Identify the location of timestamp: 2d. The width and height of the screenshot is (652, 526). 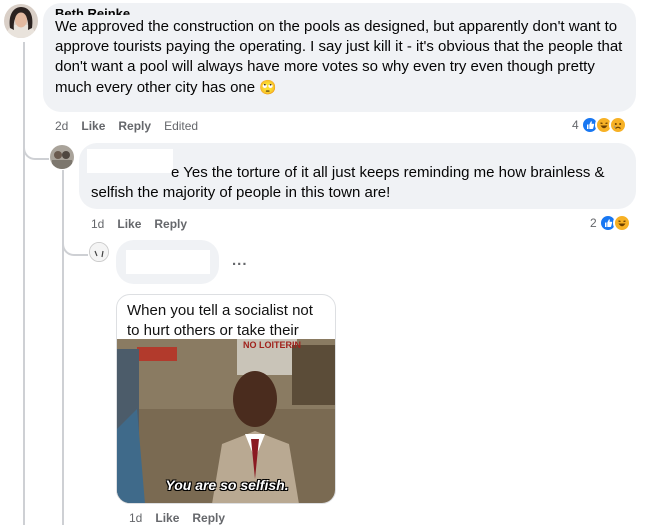
(61, 126).